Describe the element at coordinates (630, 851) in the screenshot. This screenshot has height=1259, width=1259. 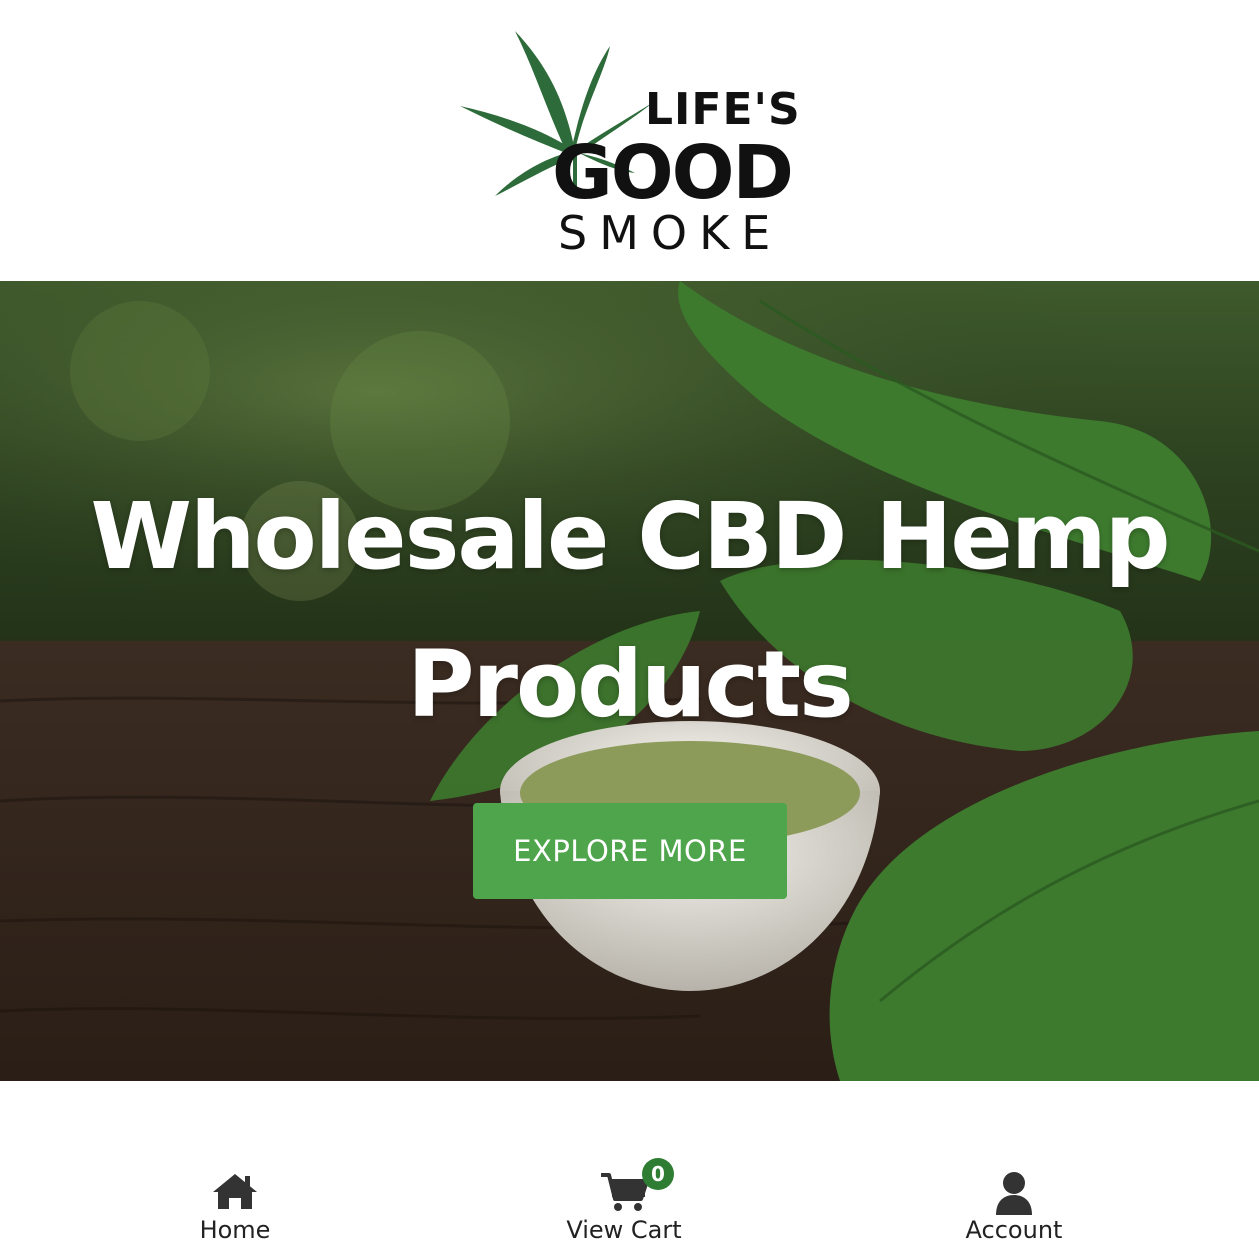
I see `explore-more-button: EXPLORE MORE` at that location.